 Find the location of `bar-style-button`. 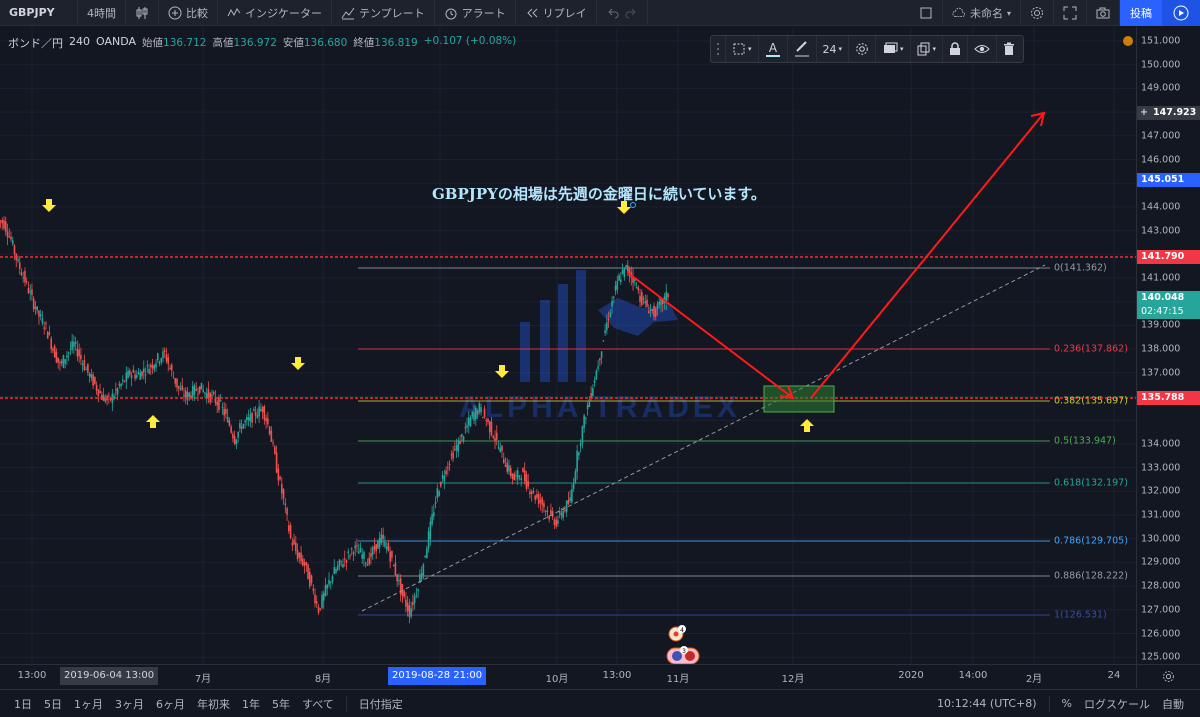

bar-style-button is located at coordinates (142, 13).